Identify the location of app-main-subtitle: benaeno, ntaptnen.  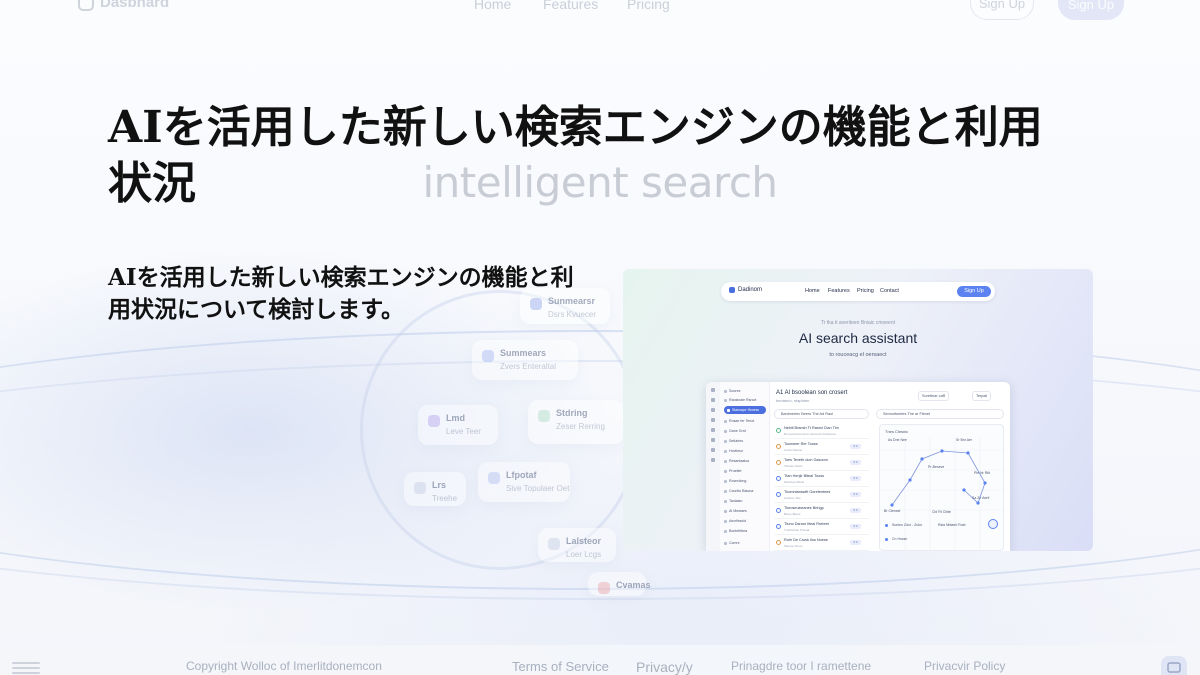
(793, 400).